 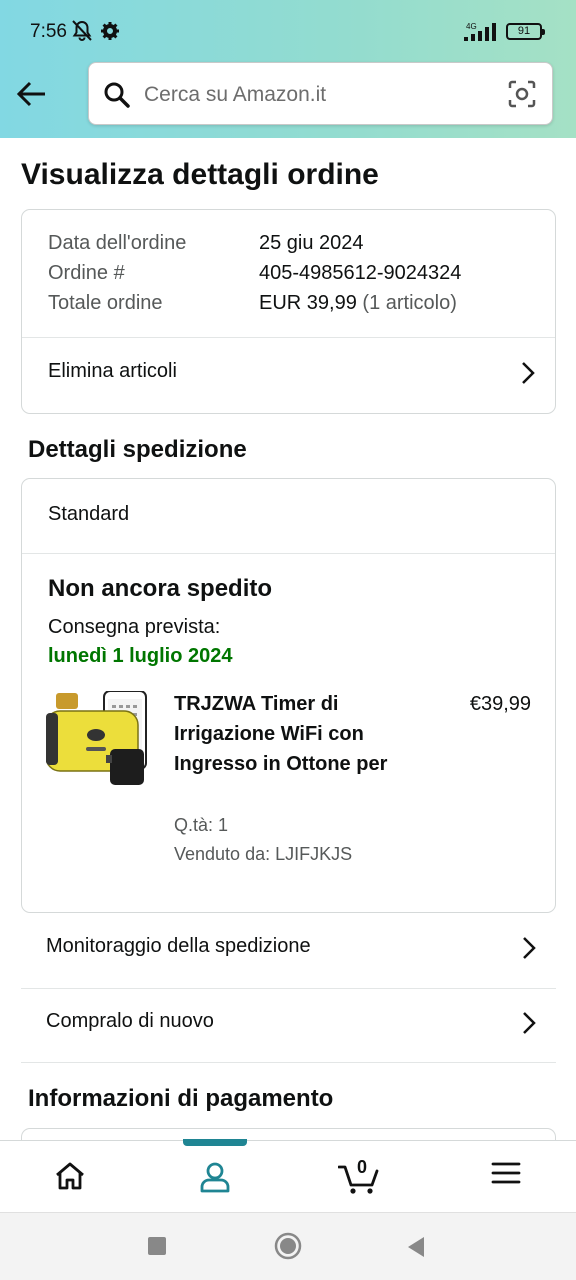 What do you see at coordinates (288, 1176) in the screenshot?
I see `bottom-navigation: 0` at bounding box center [288, 1176].